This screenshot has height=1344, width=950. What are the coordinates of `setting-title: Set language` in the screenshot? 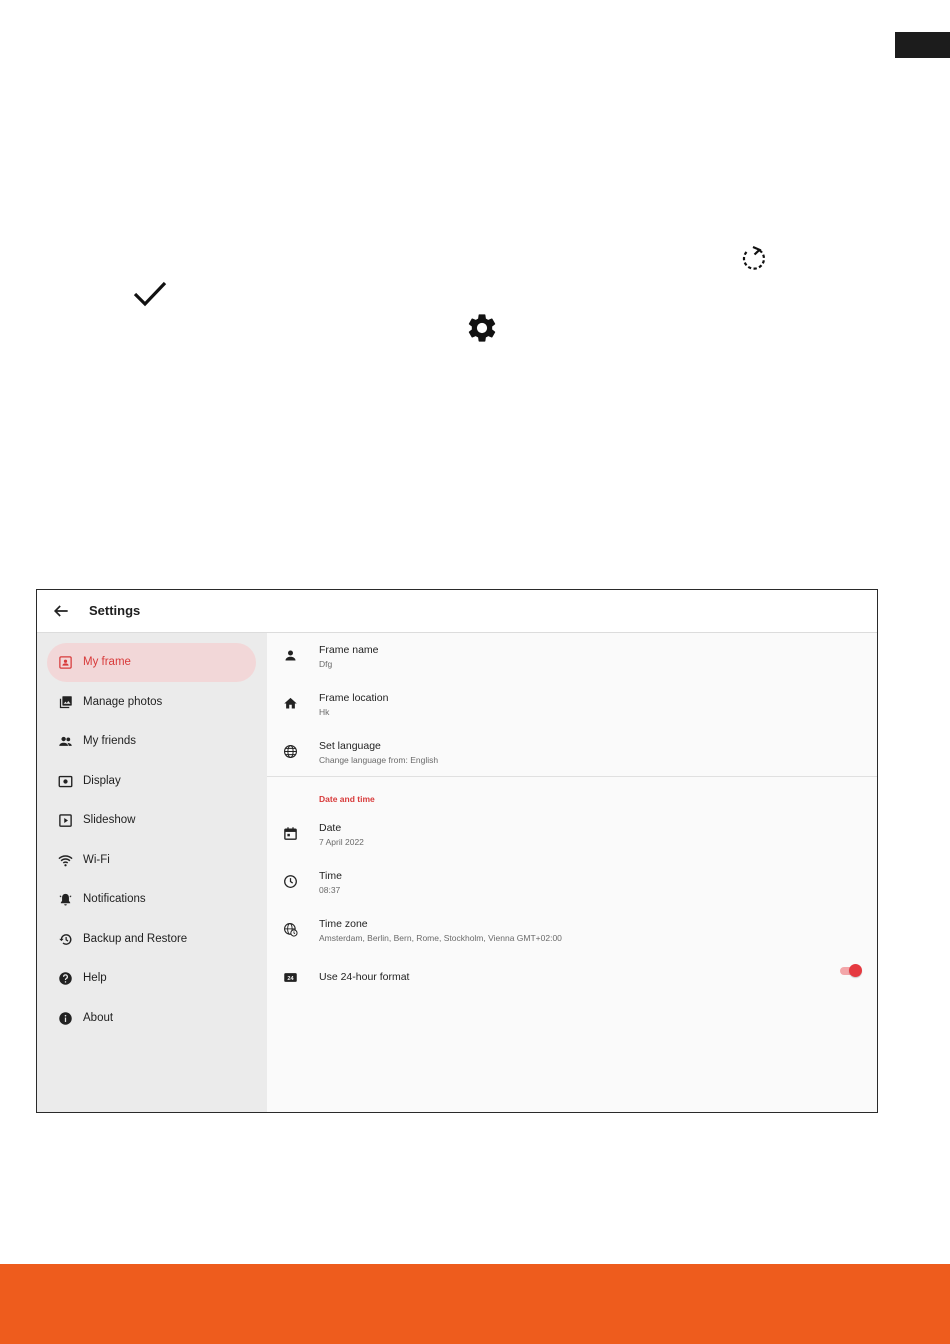 It's located at (350, 746).